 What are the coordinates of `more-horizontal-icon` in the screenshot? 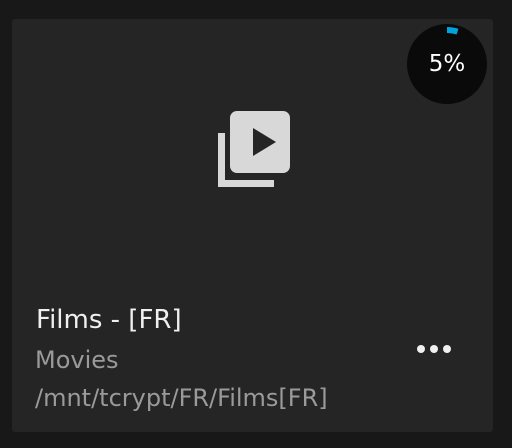 It's located at (434, 349).